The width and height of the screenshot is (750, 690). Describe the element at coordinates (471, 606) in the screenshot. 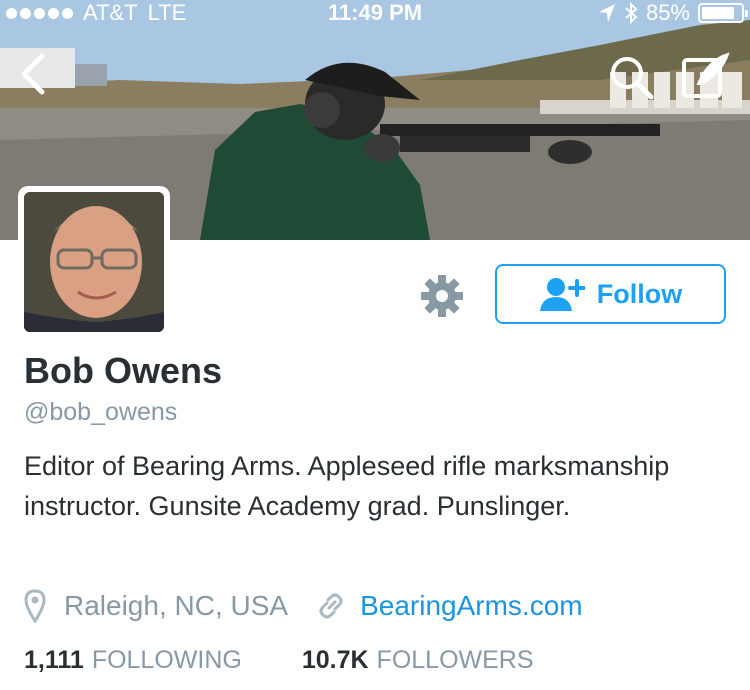

I see `website-link: BearingArms.com` at that location.